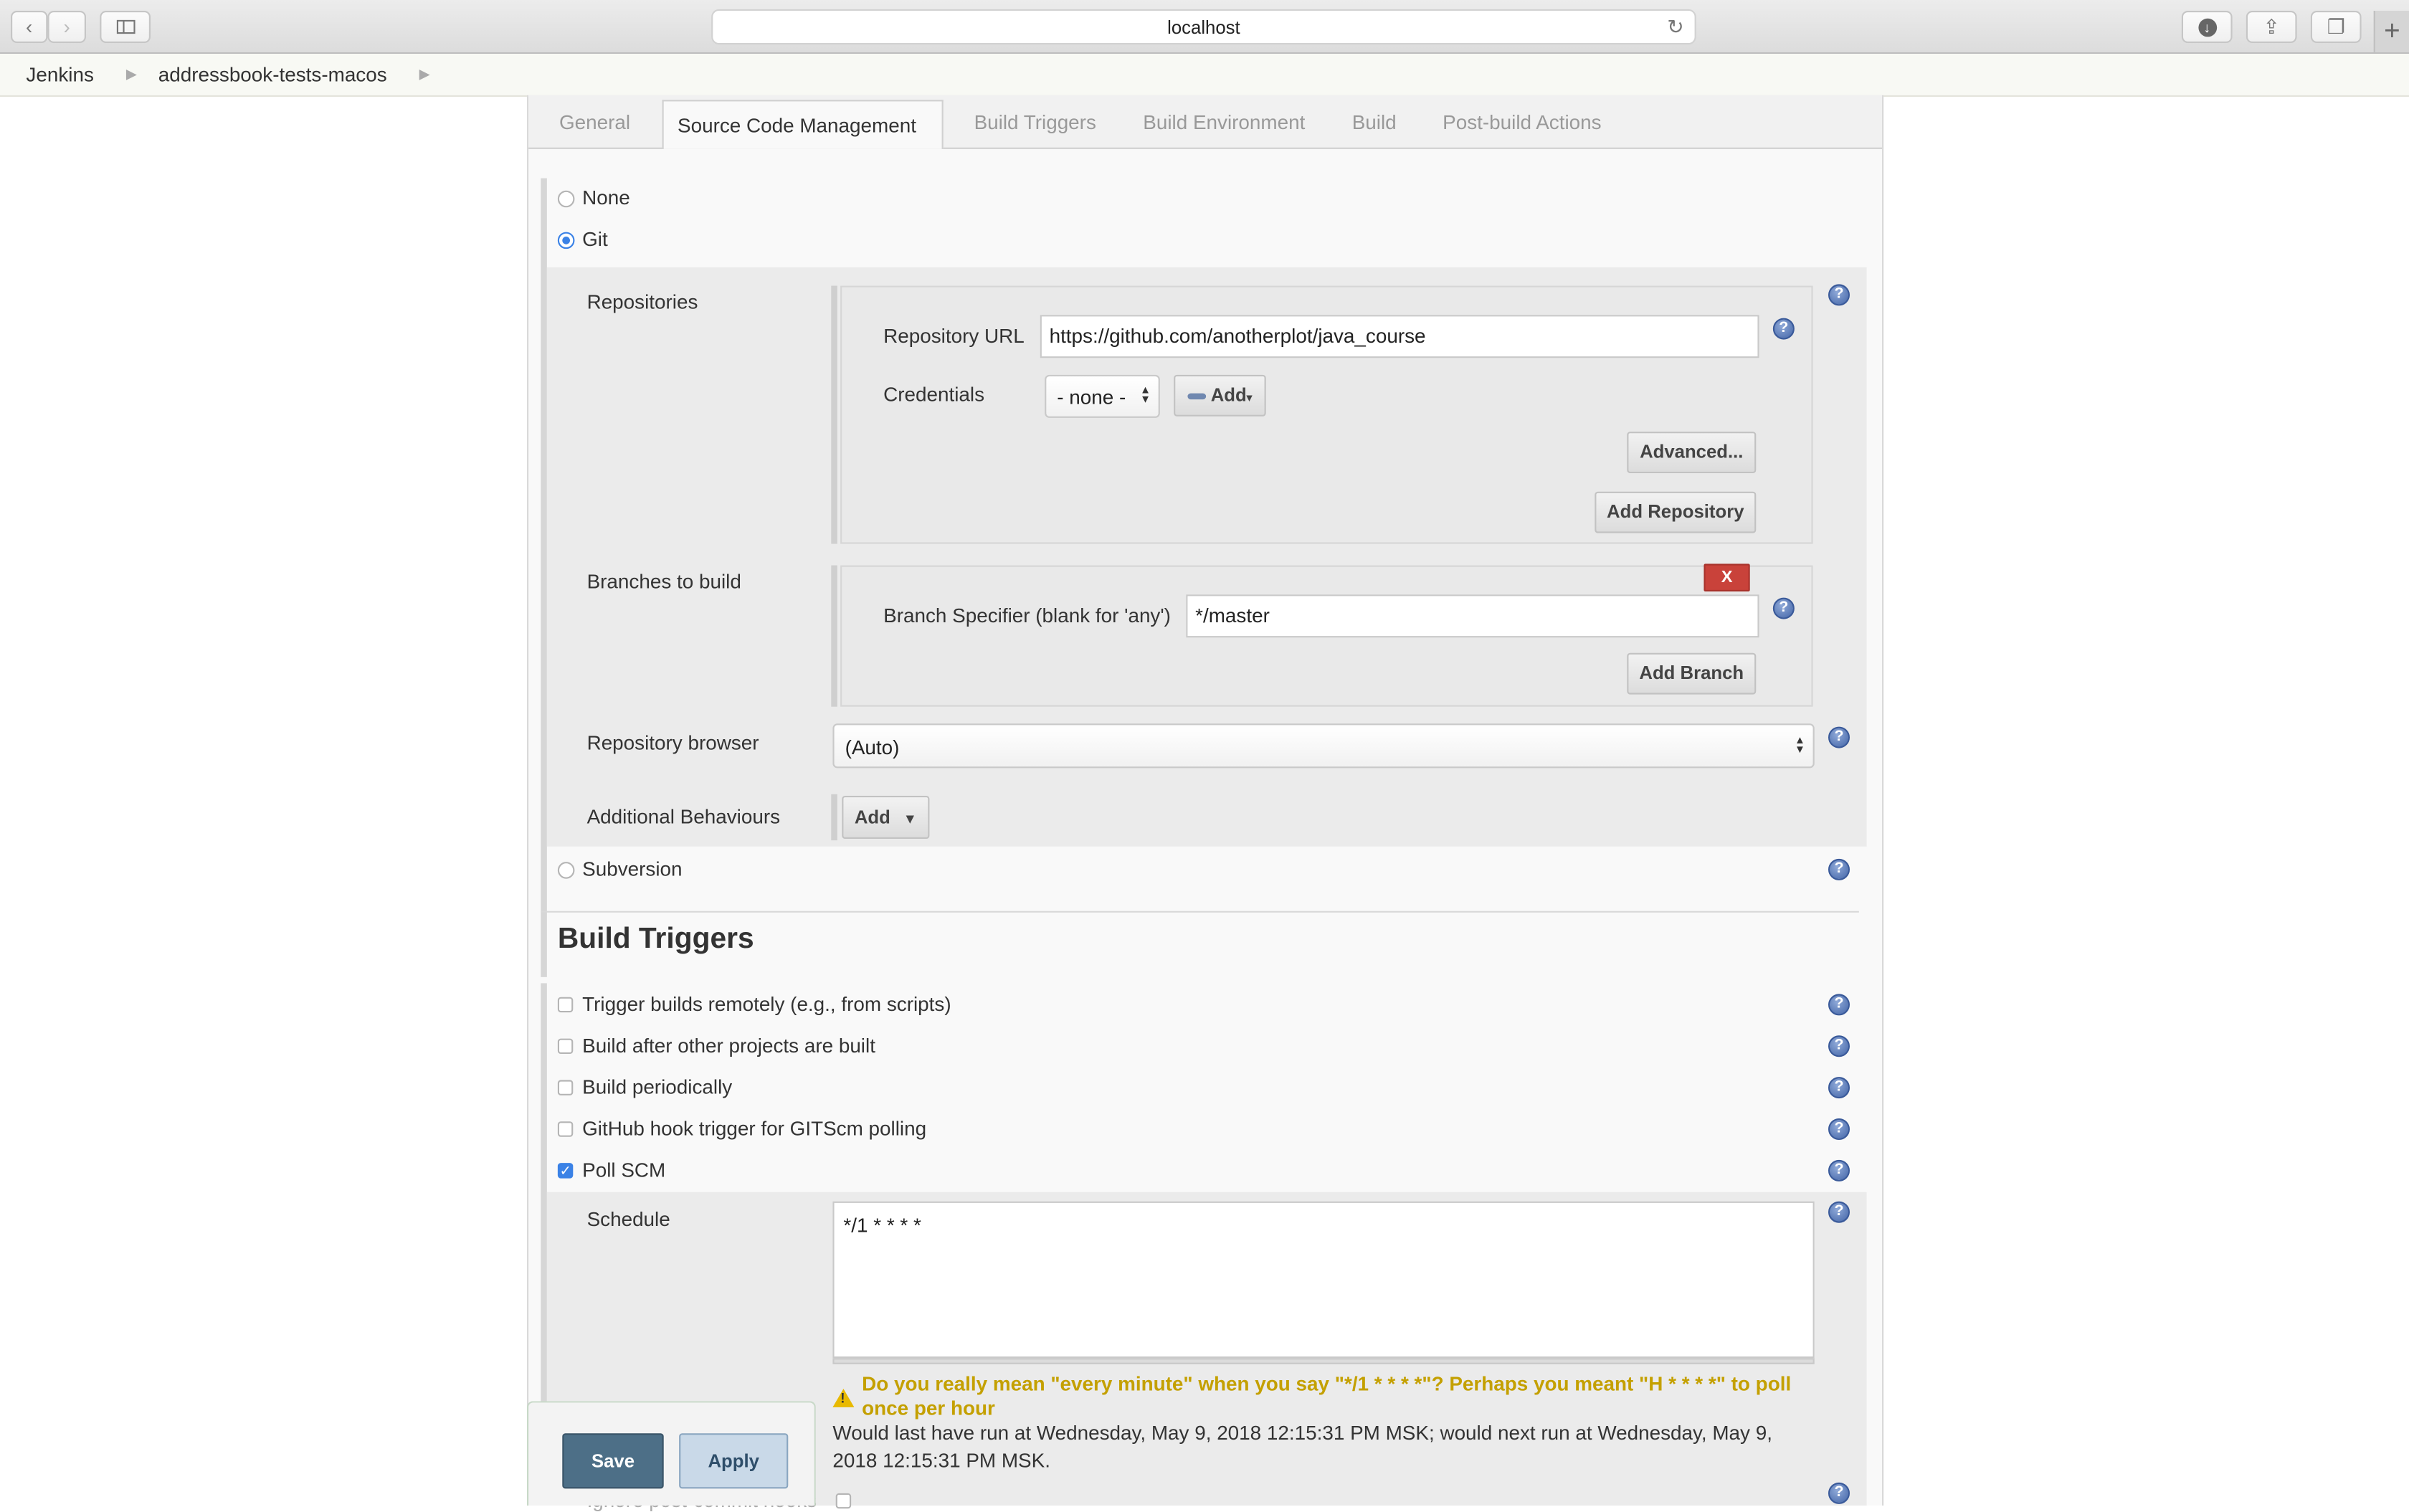  I want to click on add-behaviour-button: Add ▼, so click(886, 817).